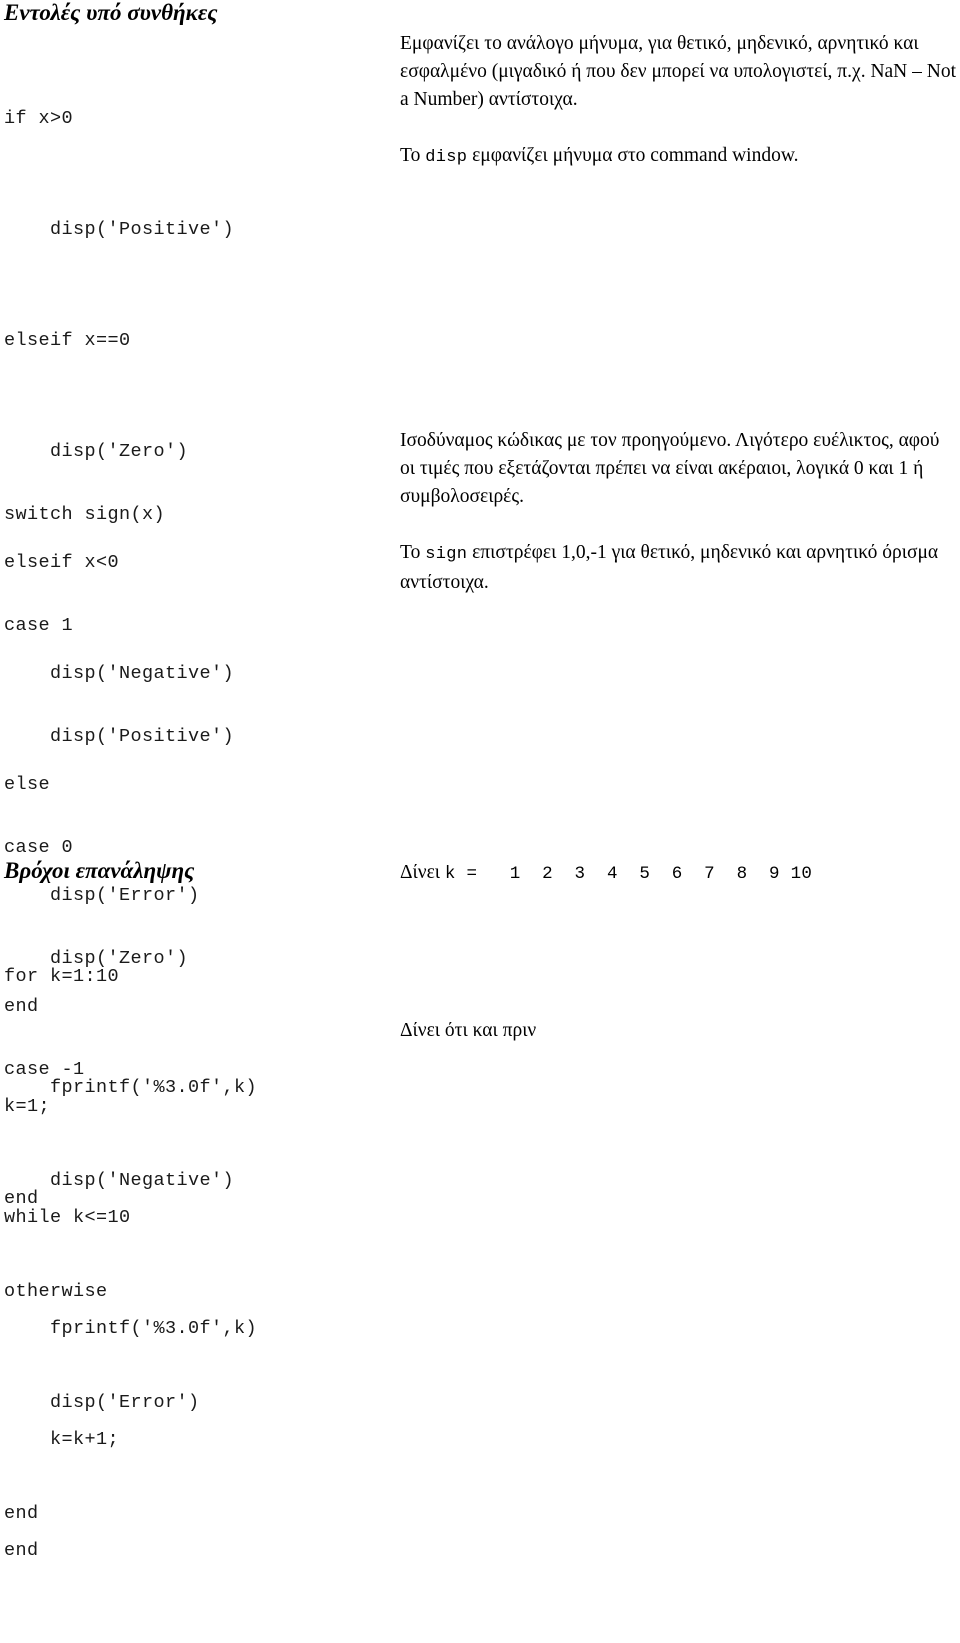  Describe the element at coordinates (27, 1106) in the screenshot. I see `code-line: k=1;` at that location.